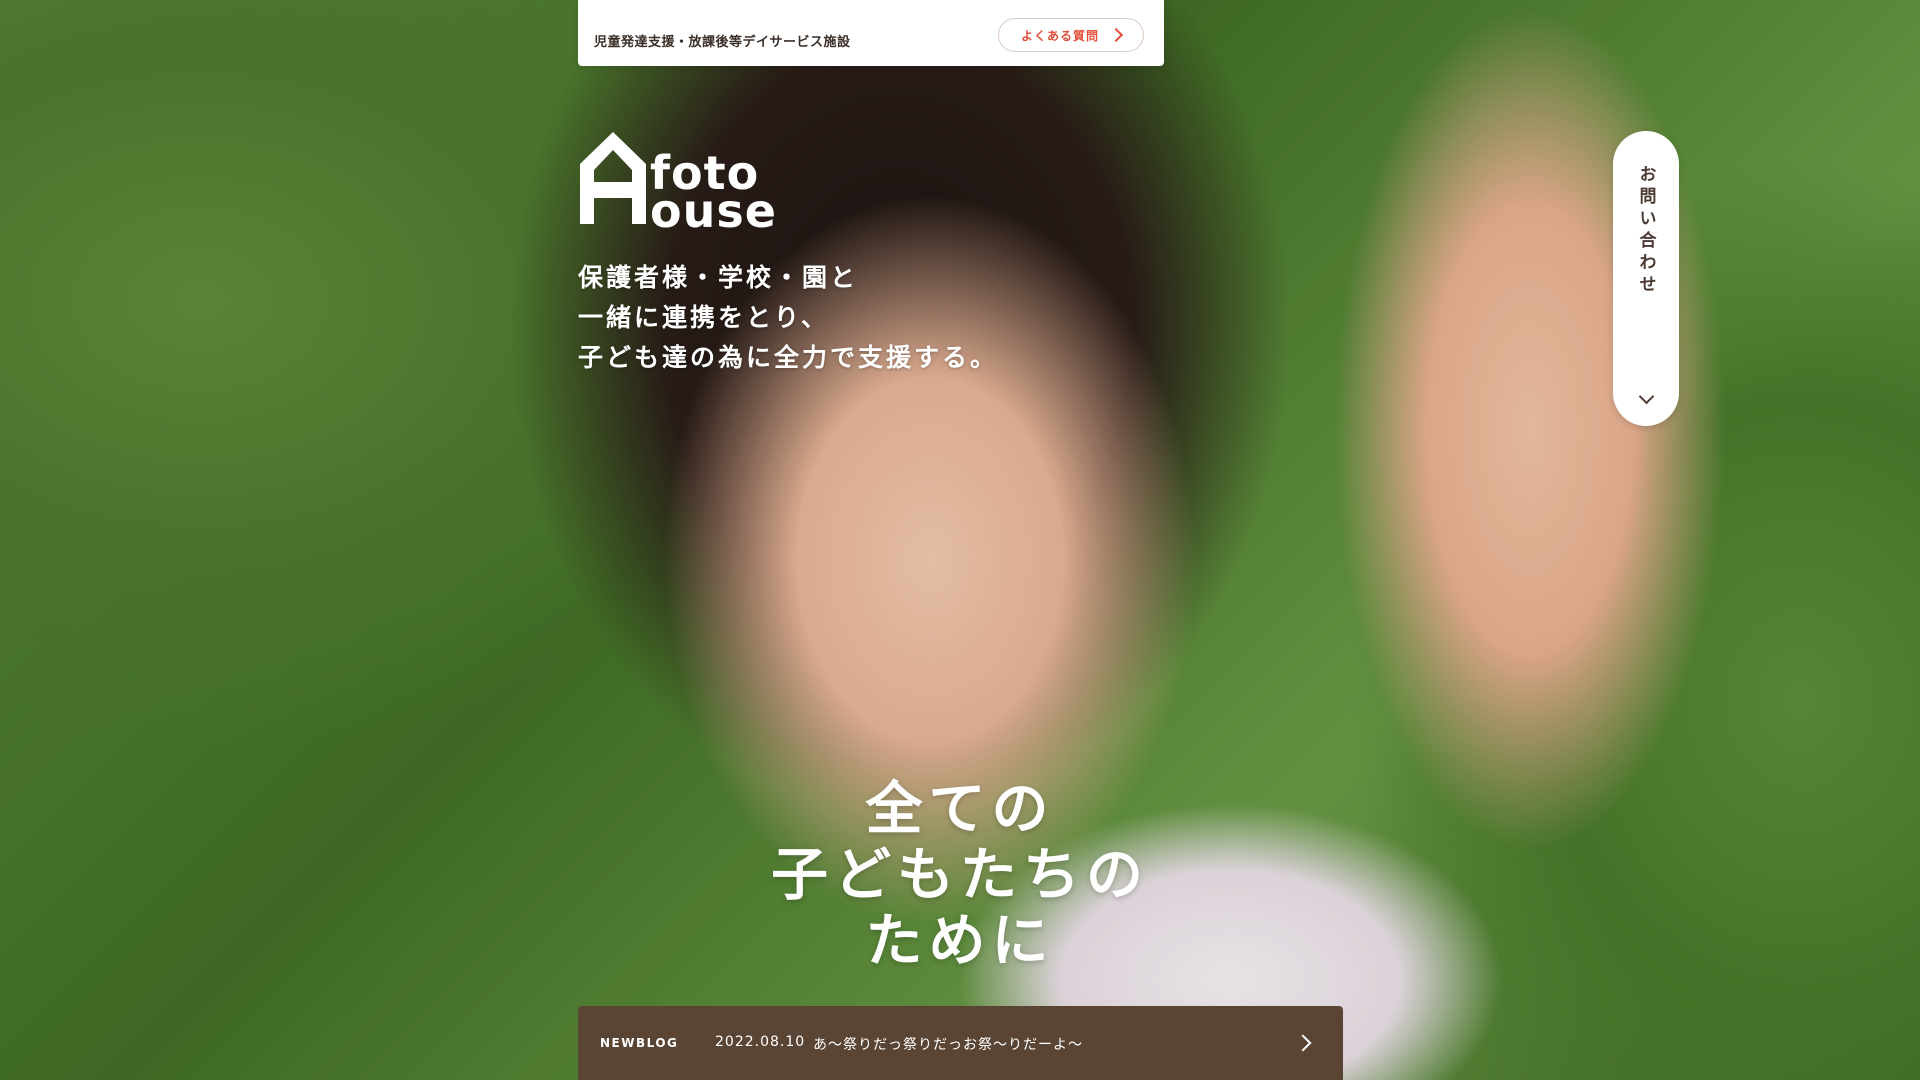 The height and width of the screenshot is (1080, 1920). What do you see at coordinates (760, 1042) in the screenshot?
I see `news-date: 2022.08.10` at bounding box center [760, 1042].